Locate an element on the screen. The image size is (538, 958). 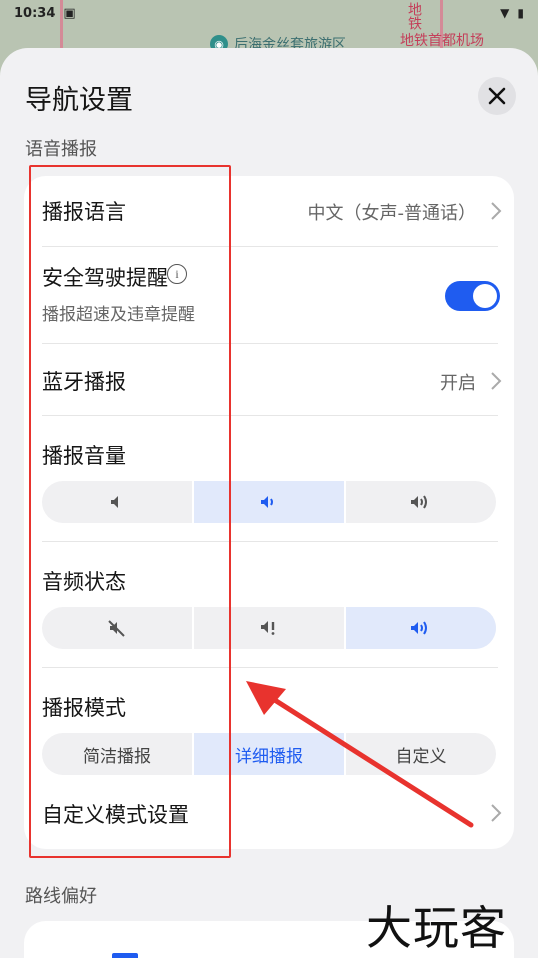
page-title: 导航设置 is located at coordinates (79, 100).